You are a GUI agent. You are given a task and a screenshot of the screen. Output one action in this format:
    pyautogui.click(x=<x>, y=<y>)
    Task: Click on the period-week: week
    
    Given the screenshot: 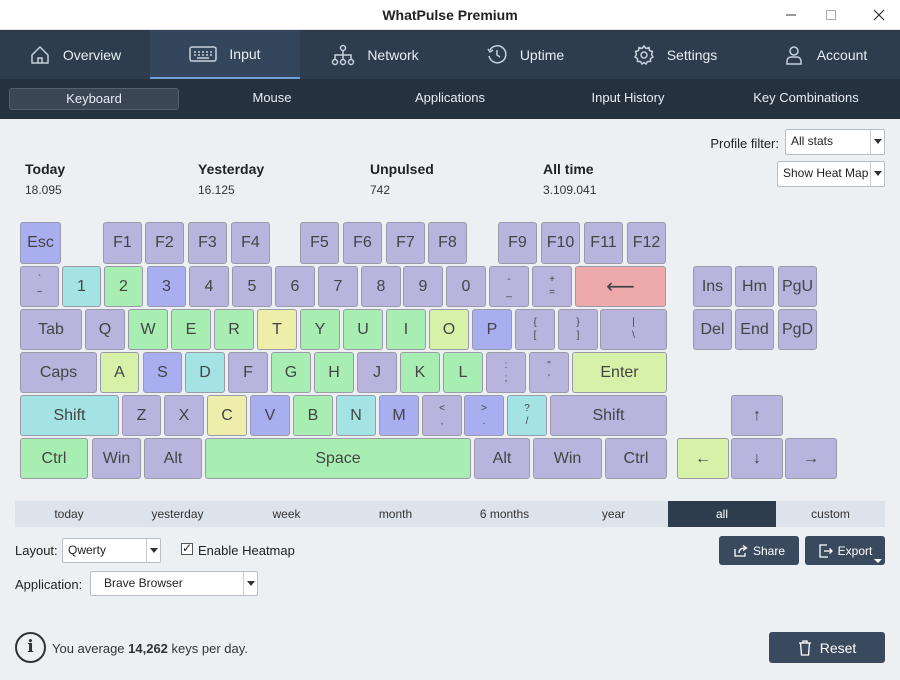 What is the action you would take?
    pyautogui.click(x=286, y=514)
    